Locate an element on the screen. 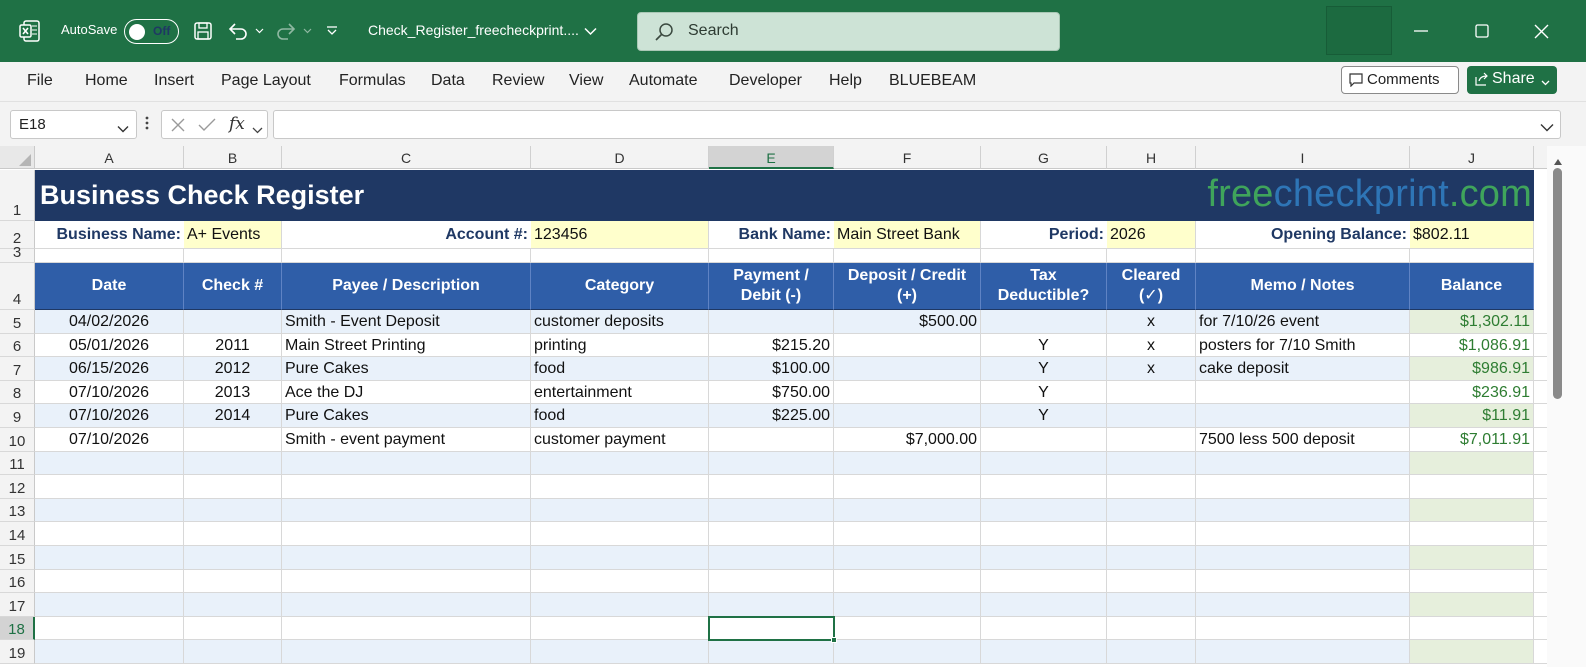 This screenshot has height=667, width=1586. cell-check is located at coordinates (233, 440).